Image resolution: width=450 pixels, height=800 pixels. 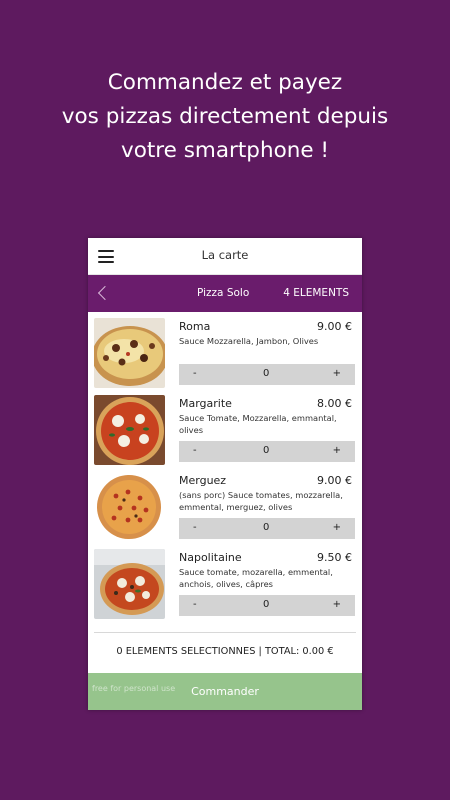 I want to click on item-name: Napolitaine, so click(x=210, y=557).